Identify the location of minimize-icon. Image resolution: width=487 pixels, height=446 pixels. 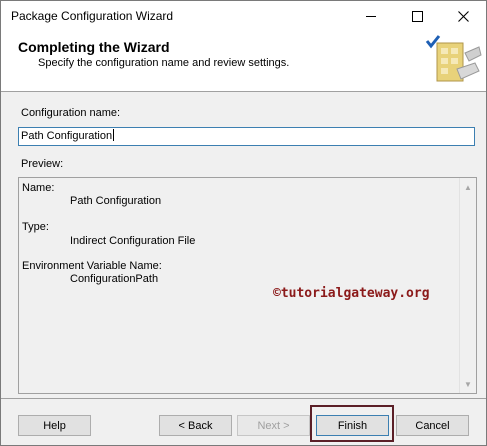
(371, 16).